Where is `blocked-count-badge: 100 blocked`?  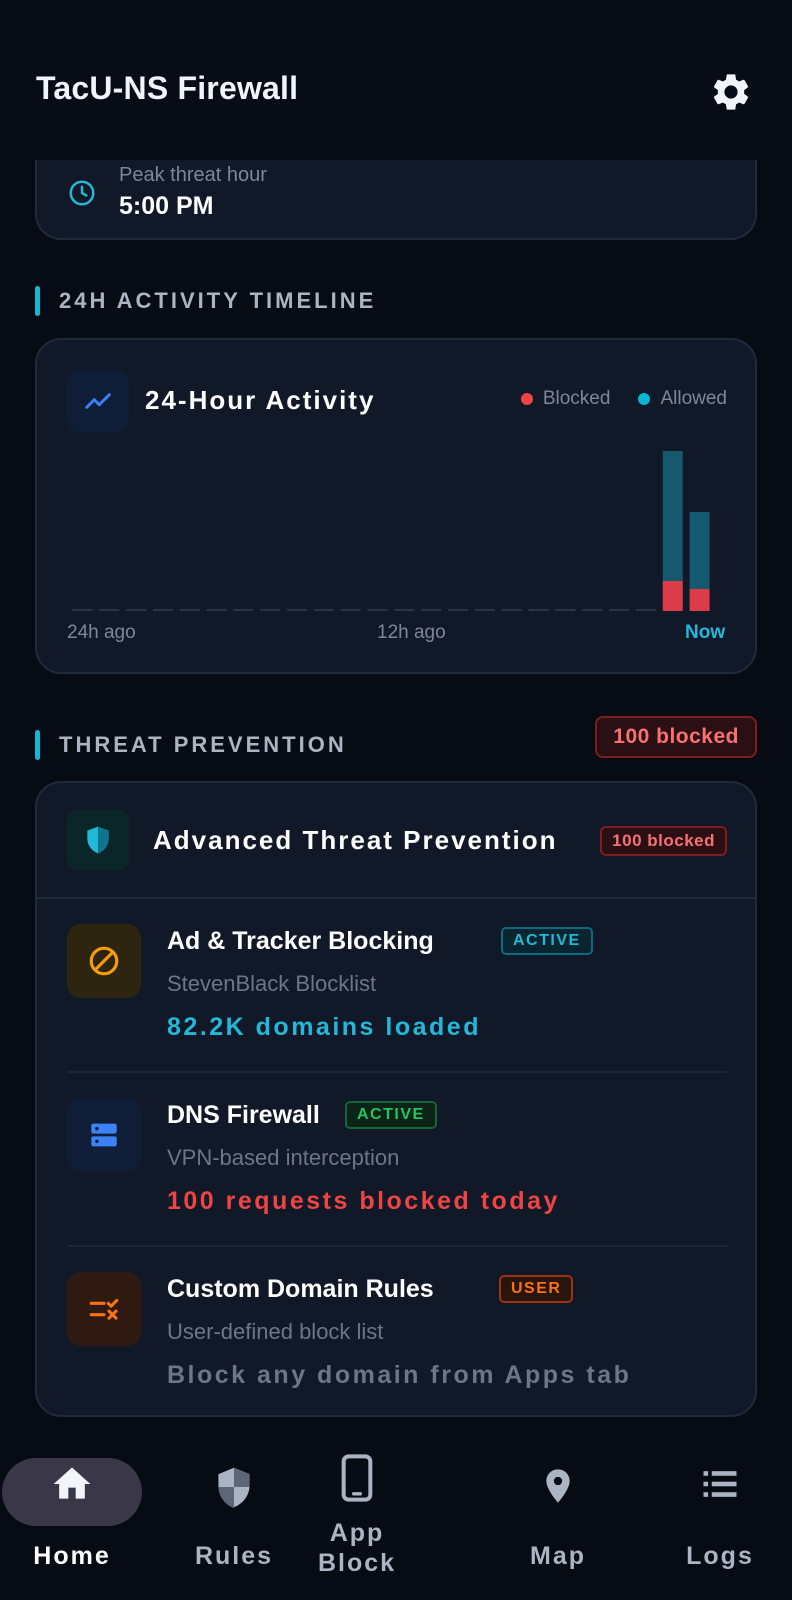
blocked-count-badge: 100 blocked is located at coordinates (676, 737).